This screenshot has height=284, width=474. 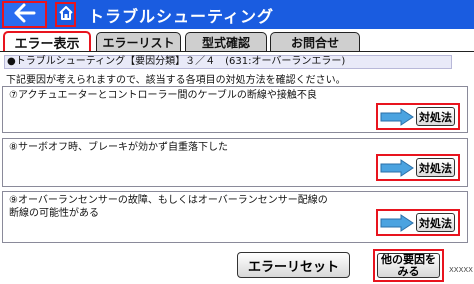 I want to click on cause-text: ⑦アクチュエーターとコントローラー間のケーブルの断線や接触不良, so click(x=163, y=95).